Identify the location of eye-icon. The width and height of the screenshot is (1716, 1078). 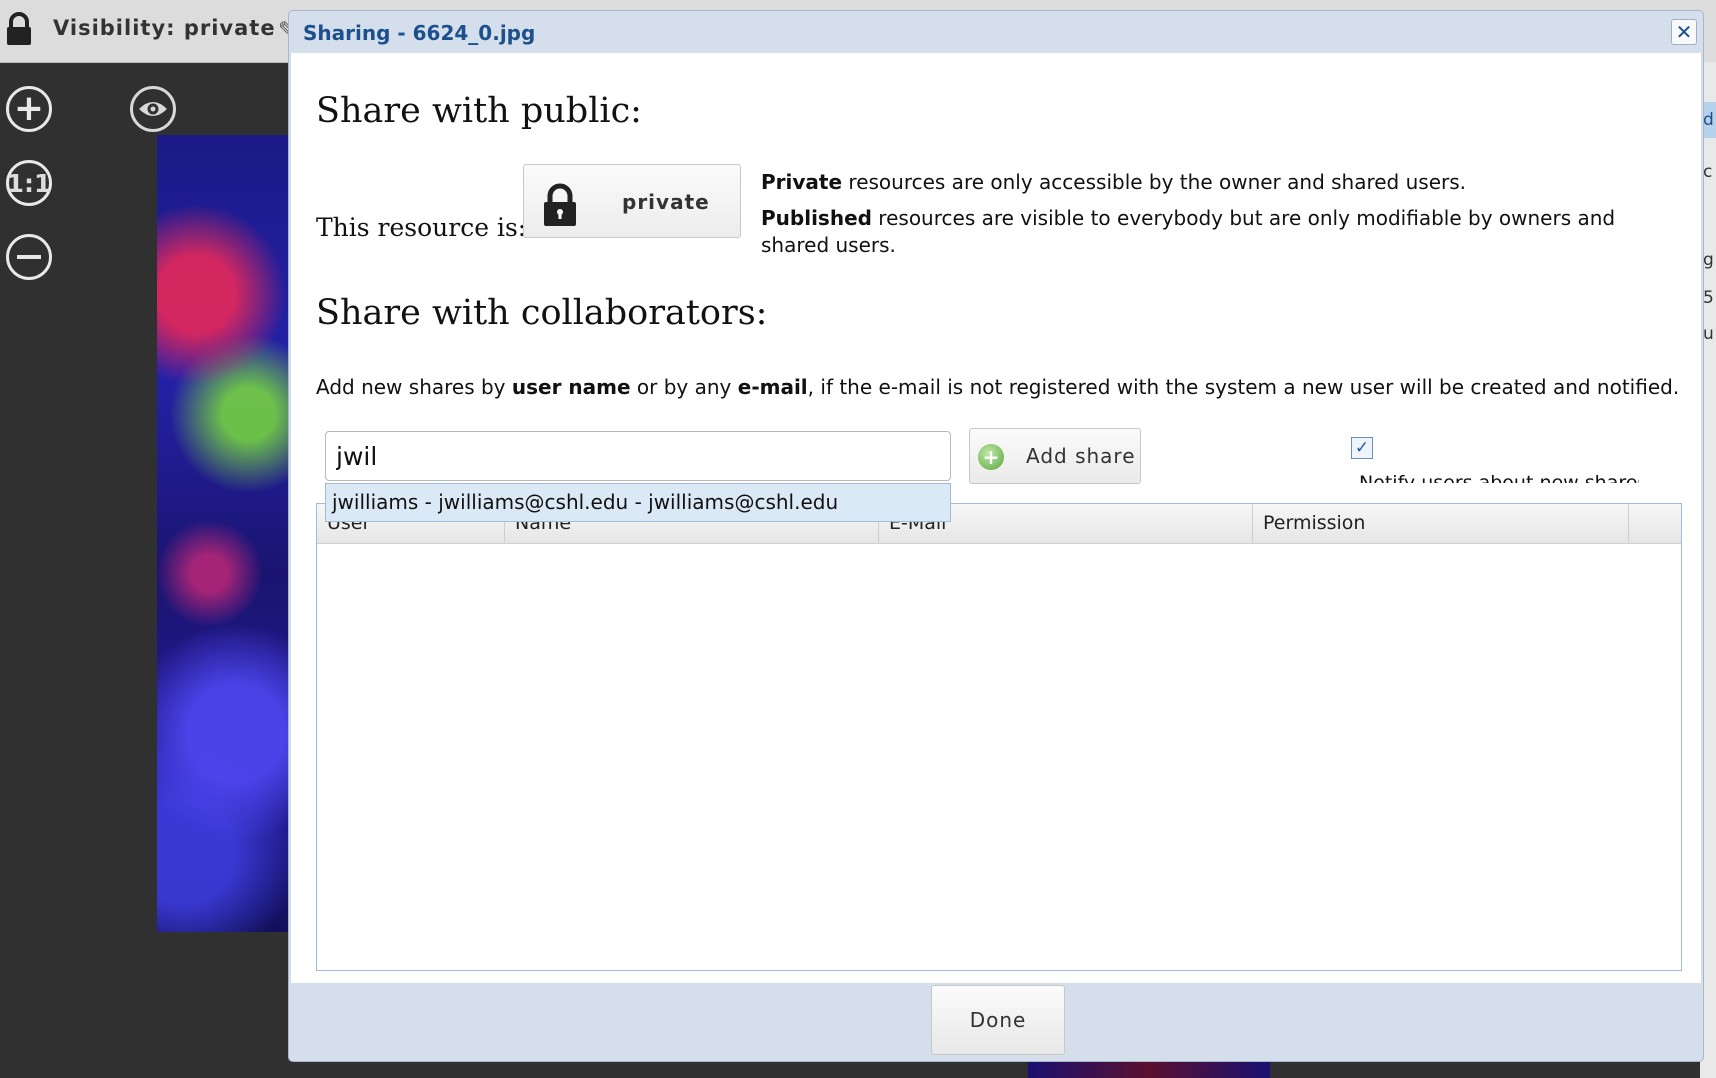
(153, 109).